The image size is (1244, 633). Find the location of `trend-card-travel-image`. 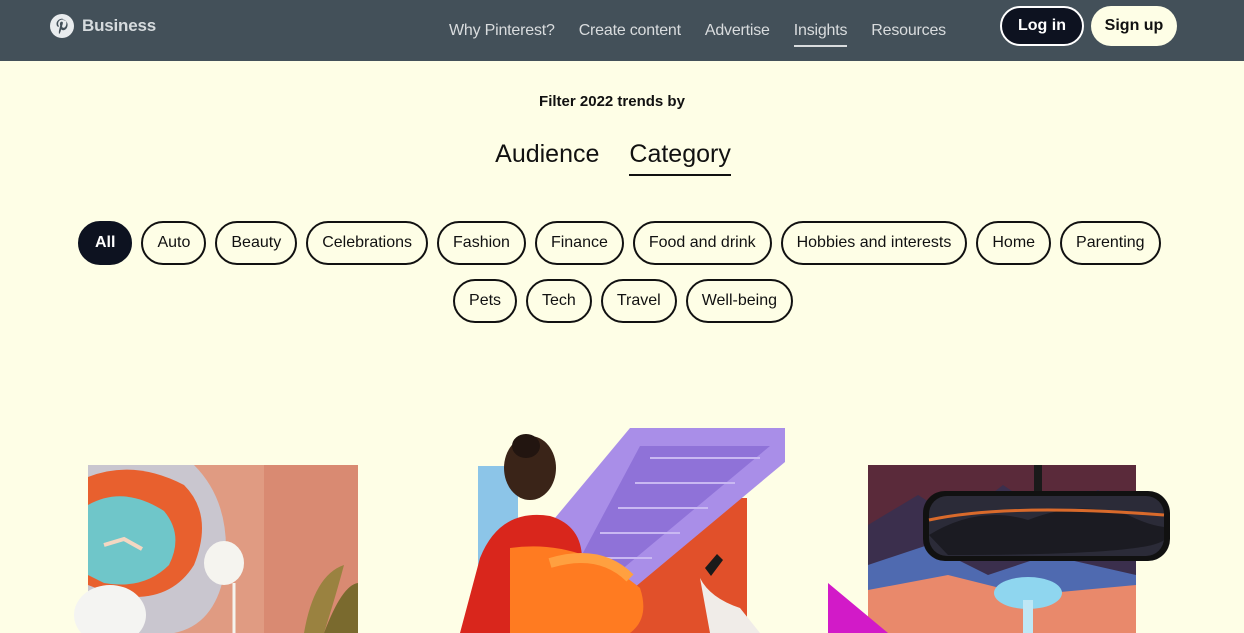

trend-card-travel-image is located at coordinates (1000, 549).